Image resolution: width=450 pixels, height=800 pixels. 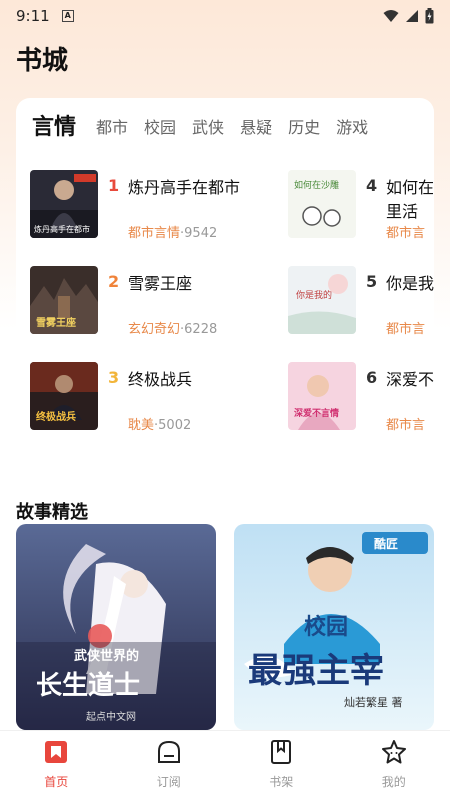 I want to click on status-time: 9:11, so click(x=33, y=16).